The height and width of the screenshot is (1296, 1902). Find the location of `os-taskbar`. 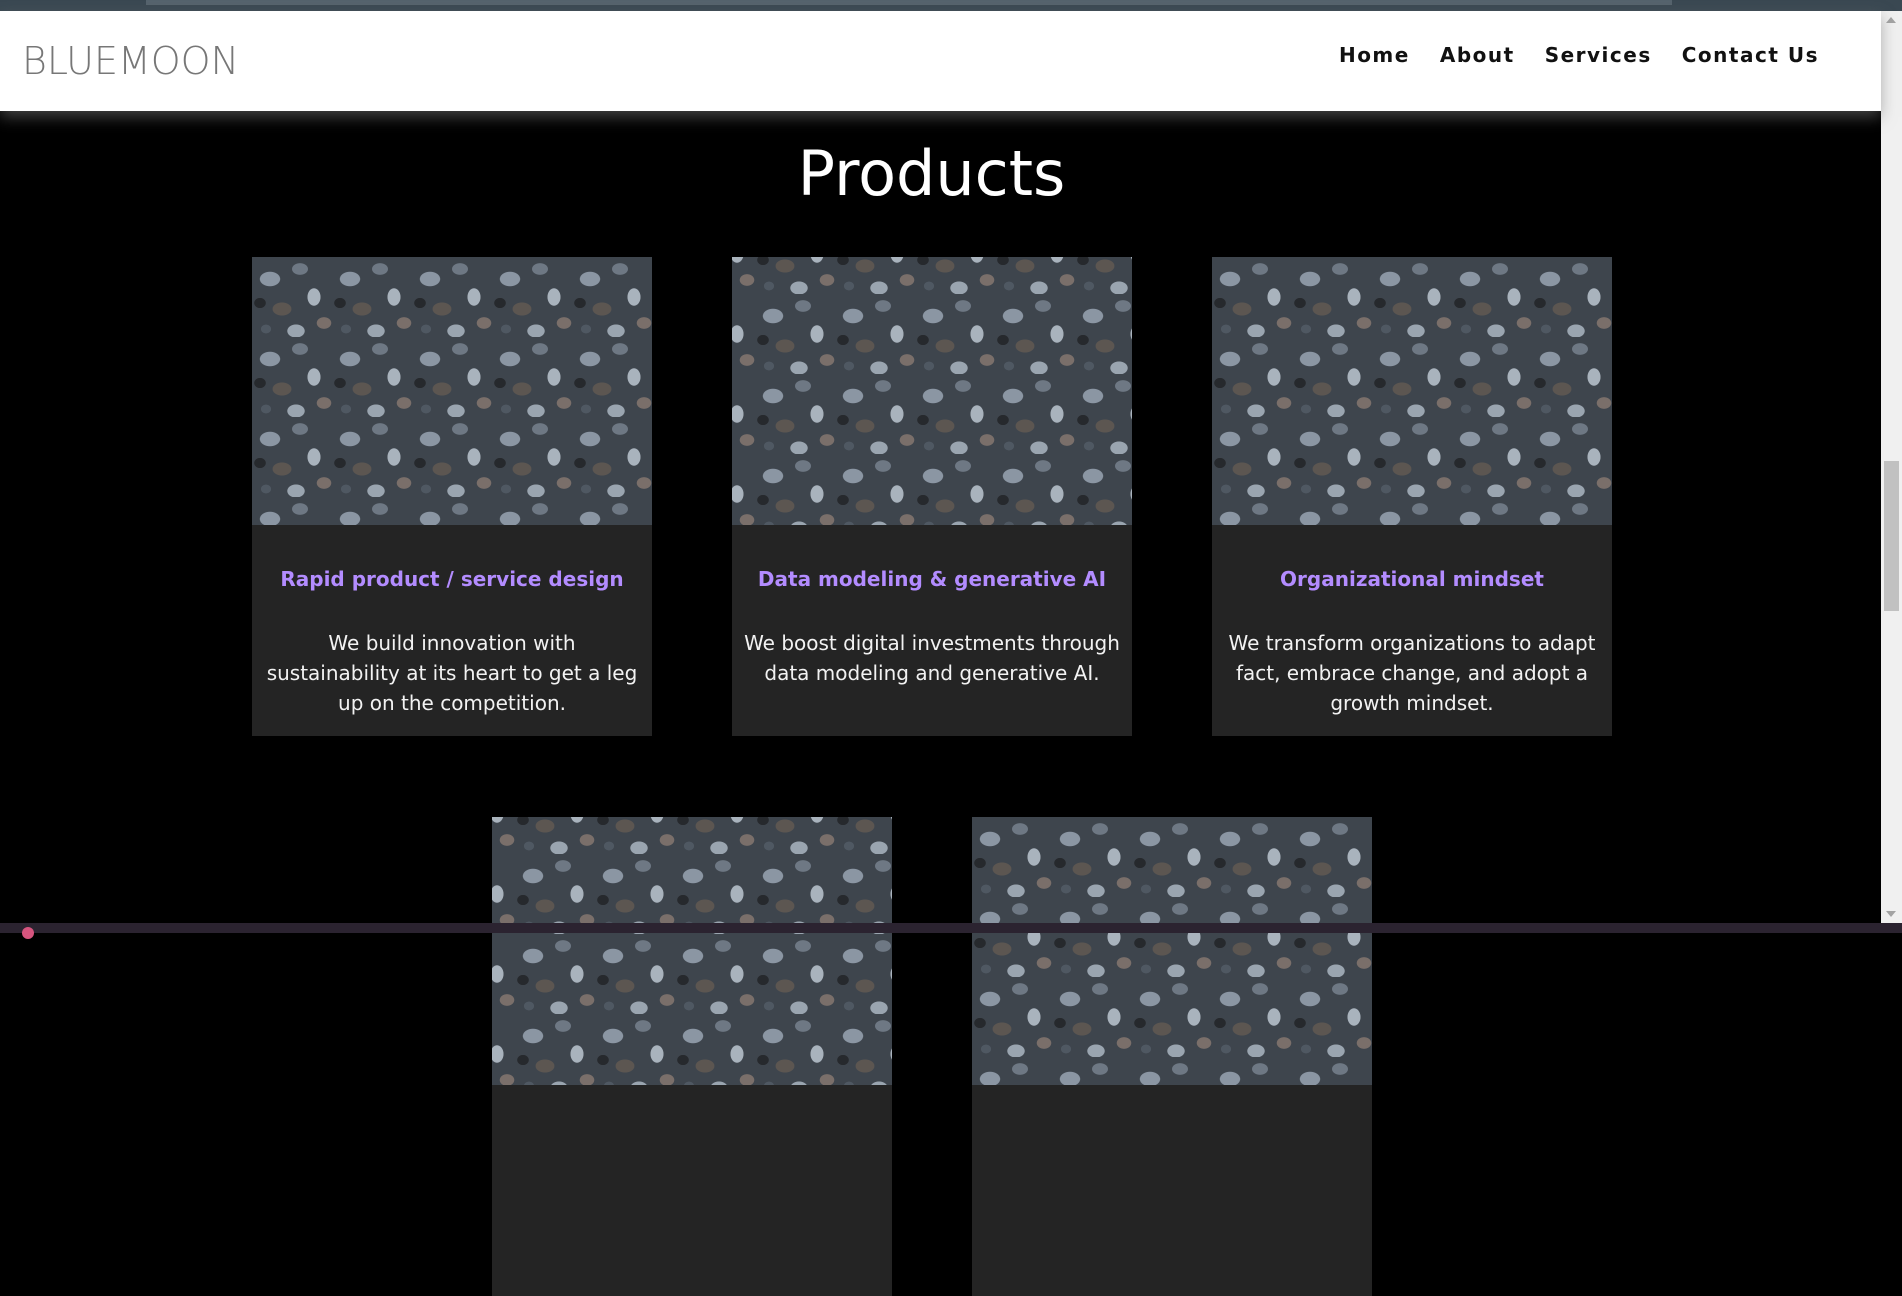

os-taskbar is located at coordinates (951, 931).